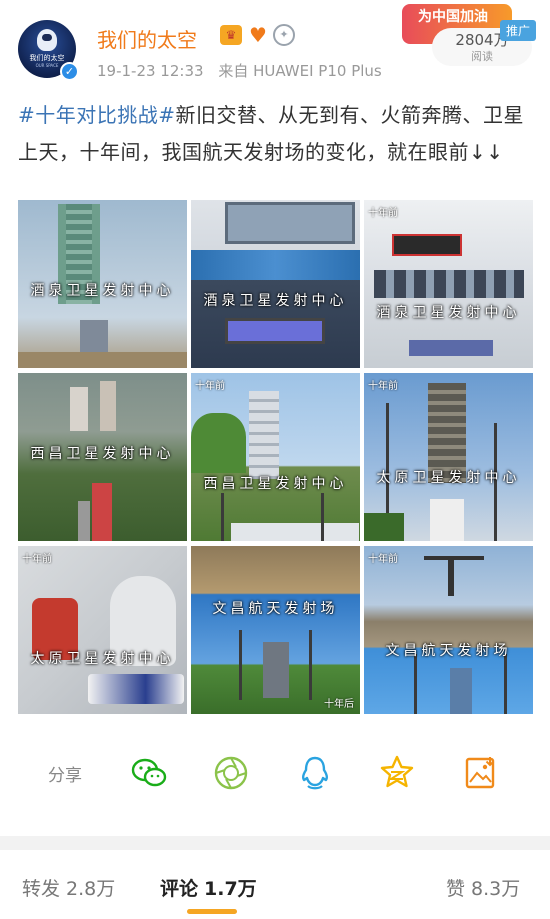 This screenshot has width=550, height=919. I want to click on post-meta: 19-1-23 12:33 来自 HUAWEI P10 Plus, so click(239, 70).